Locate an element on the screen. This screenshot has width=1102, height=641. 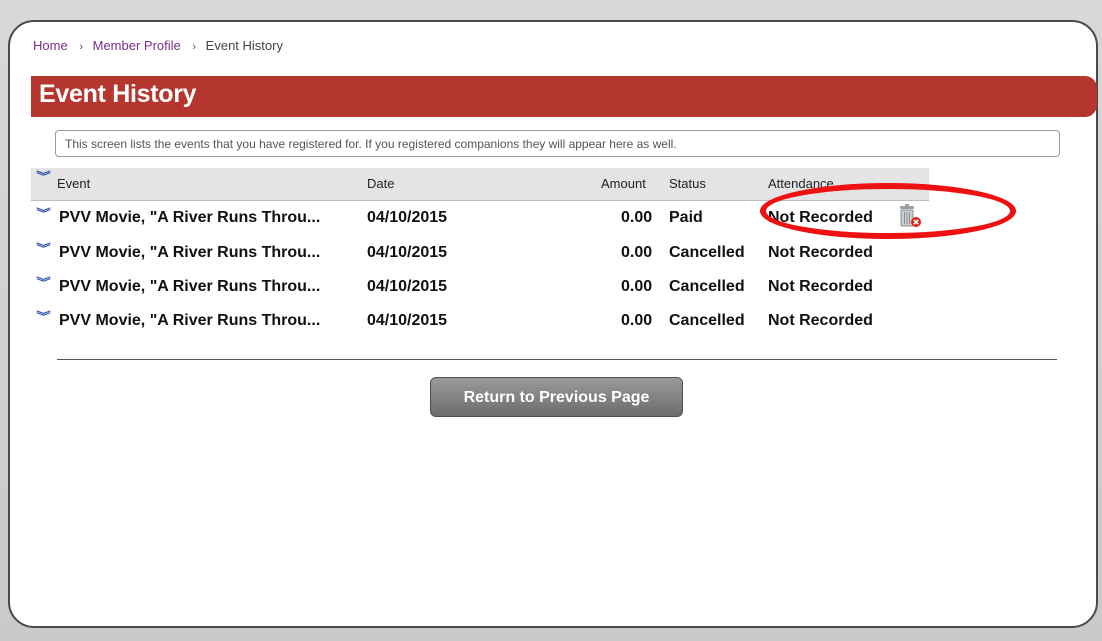
breadcrumb-current: Event History is located at coordinates (244, 45).